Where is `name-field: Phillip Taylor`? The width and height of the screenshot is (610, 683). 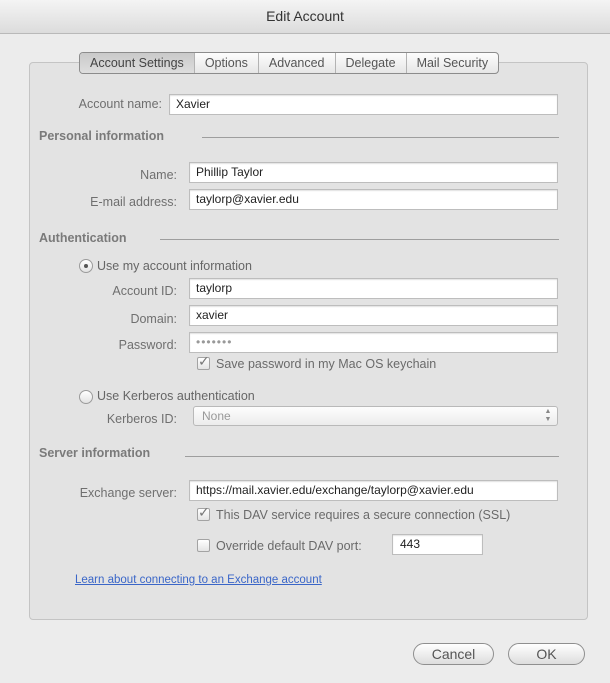 name-field: Phillip Taylor is located at coordinates (373, 172).